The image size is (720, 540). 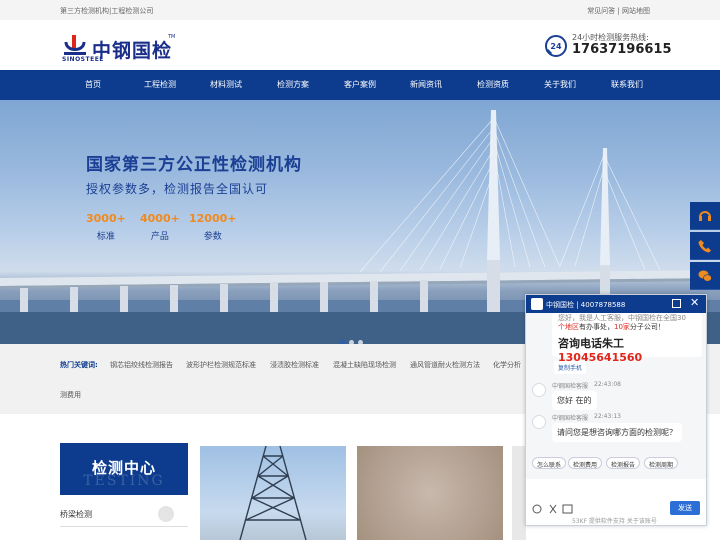 What do you see at coordinates (537, 304) in the screenshot?
I see `chat-logo-icon` at bounding box center [537, 304].